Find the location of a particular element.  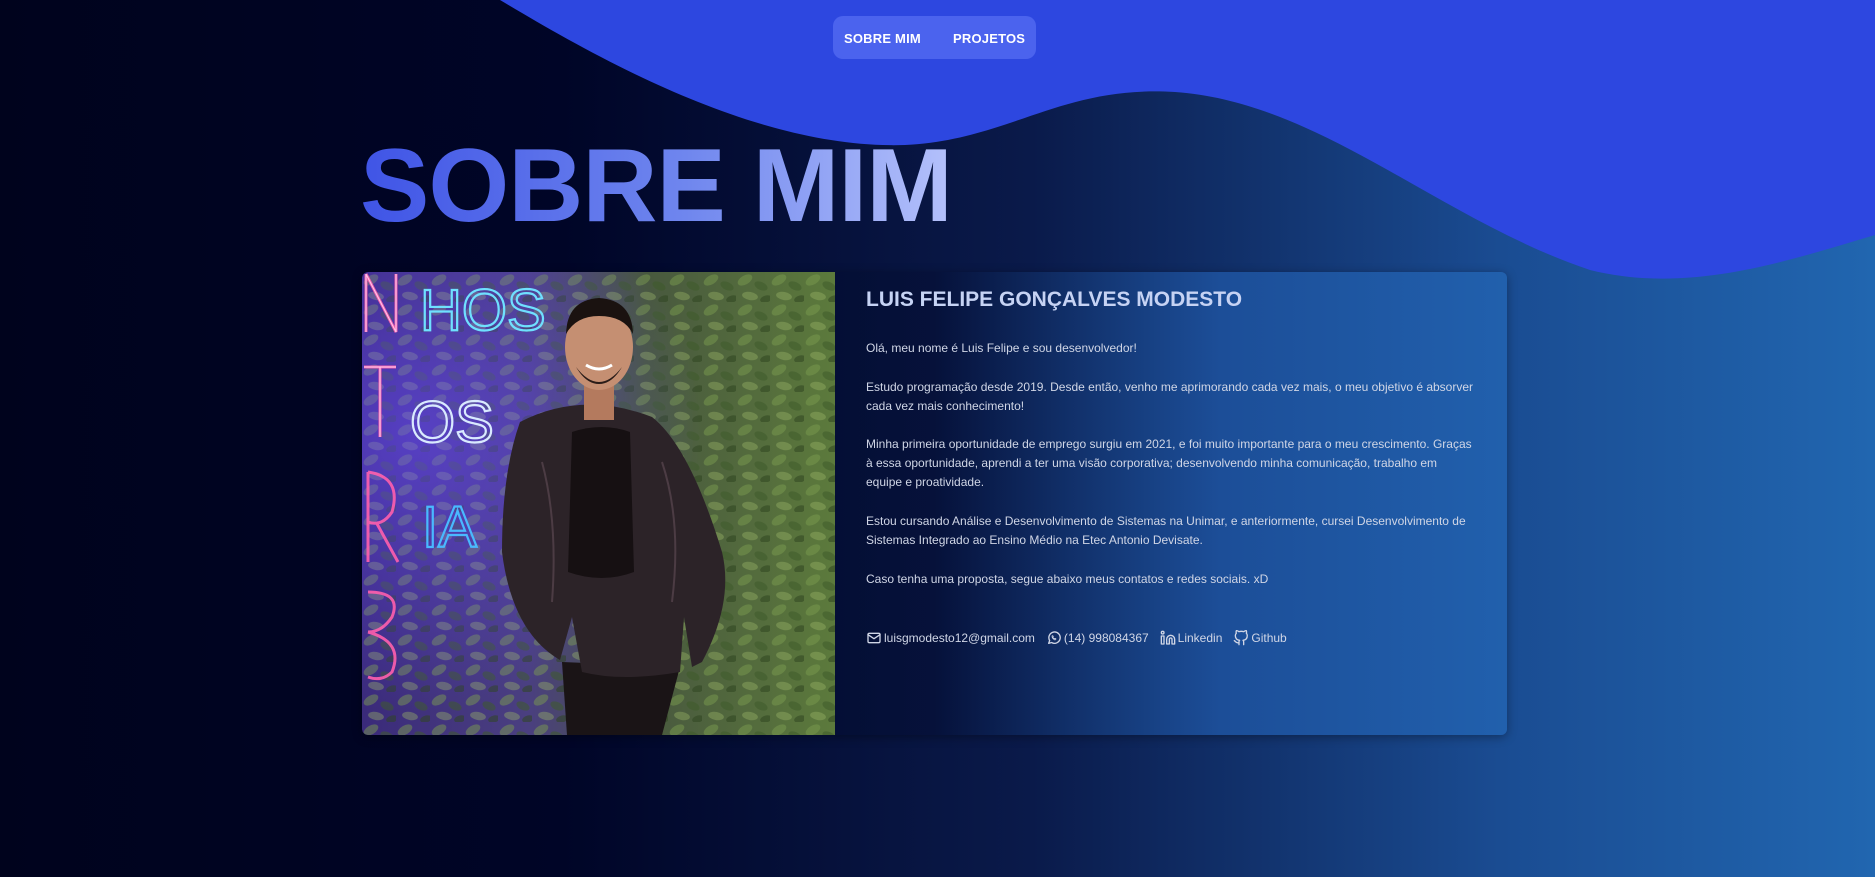

github-link: Github is located at coordinates (1260, 638).